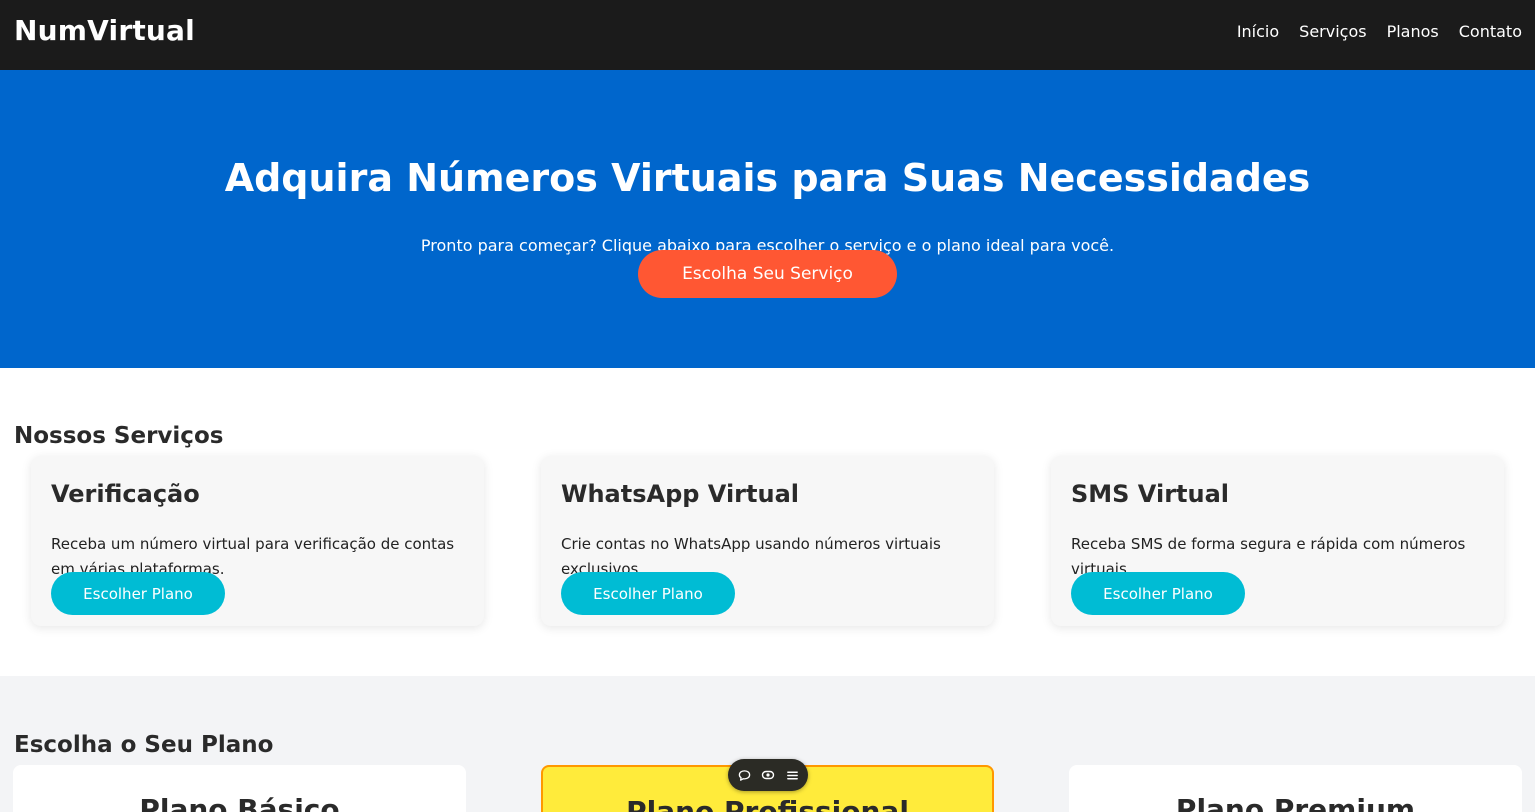 The width and height of the screenshot is (1535, 812). I want to click on nav-link-contato: Contato, so click(1490, 31).